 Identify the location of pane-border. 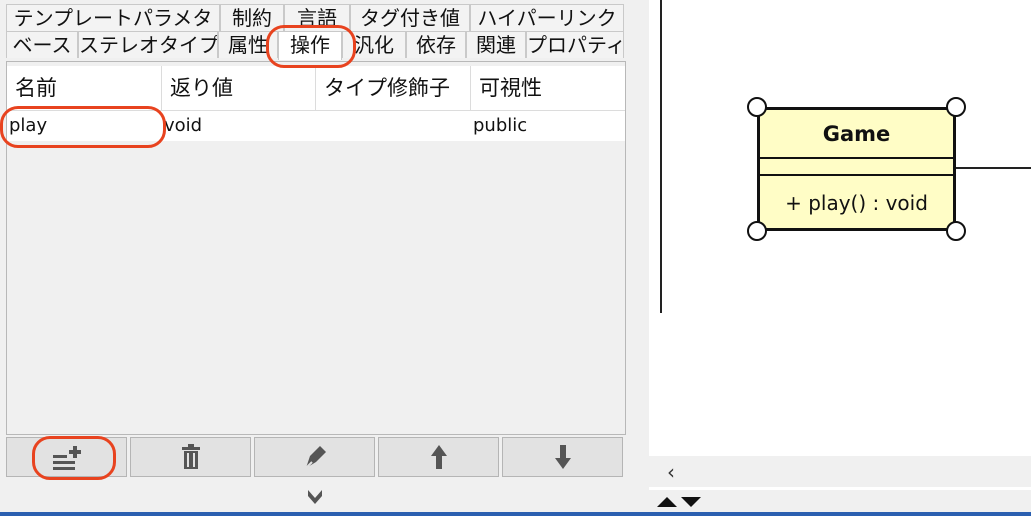
(661, 156).